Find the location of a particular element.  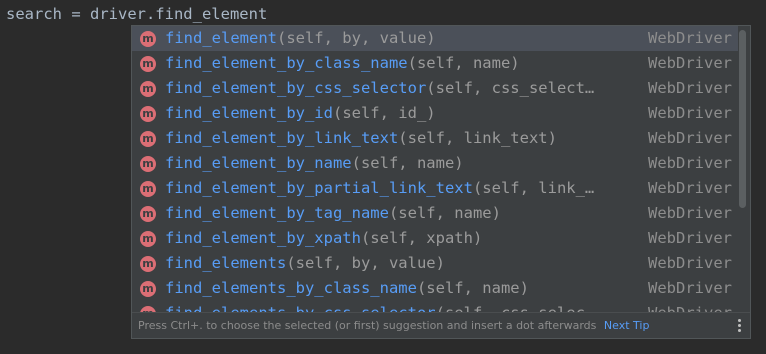

method-name: find_element_by_xpath is located at coordinates (263, 238).